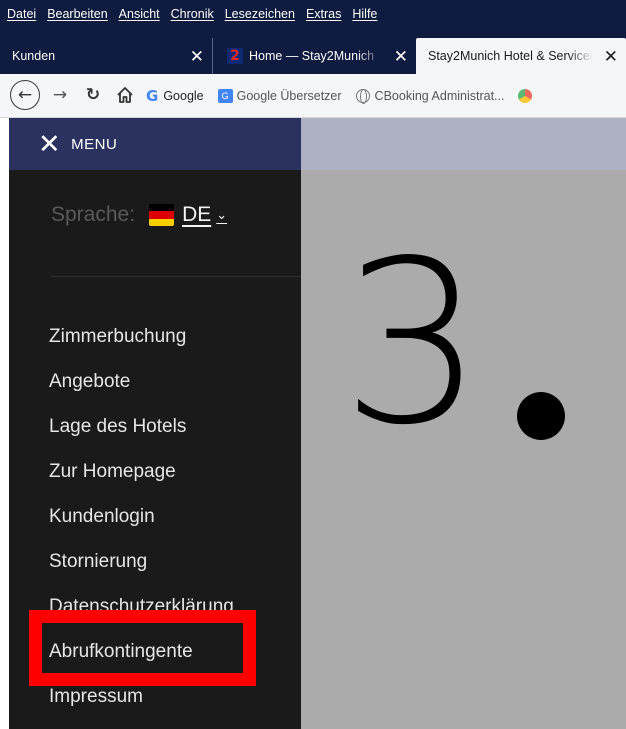  I want to click on menu-datei: Datei, so click(21, 14).